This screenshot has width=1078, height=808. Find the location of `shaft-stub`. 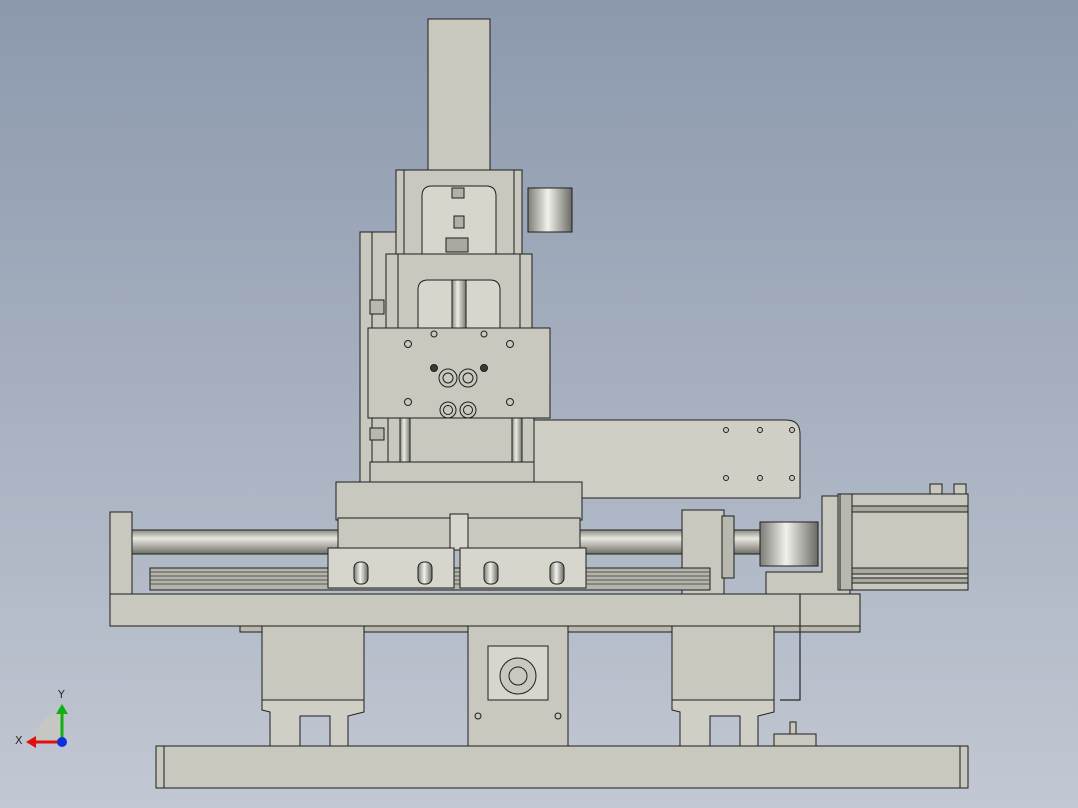

shaft-stub is located at coordinates (747, 542).